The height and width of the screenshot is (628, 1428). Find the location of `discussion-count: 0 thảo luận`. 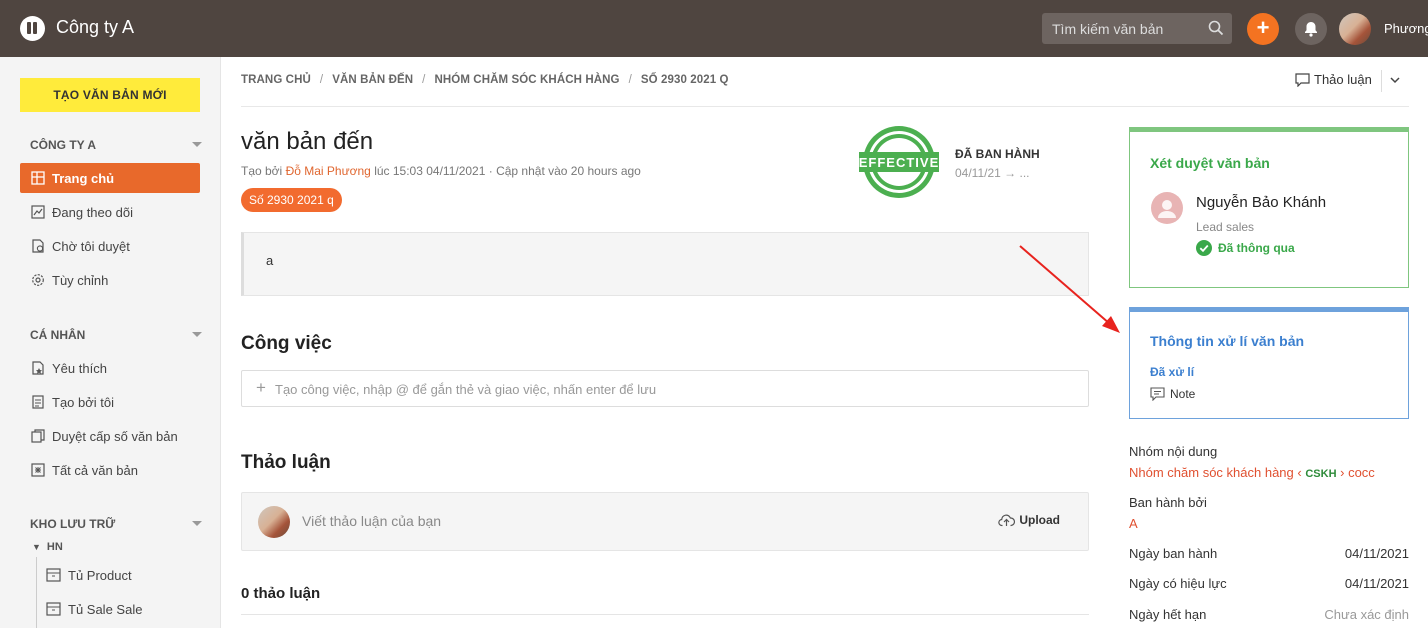

discussion-count: 0 thảo luận is located at coordinates (281, 593).